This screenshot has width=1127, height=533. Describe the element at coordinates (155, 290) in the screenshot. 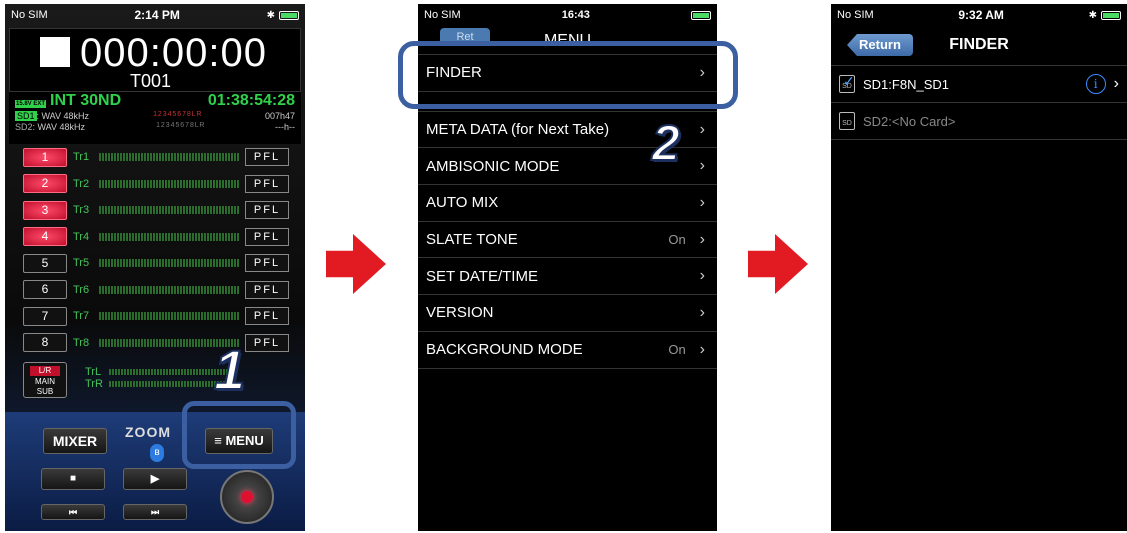

I see `track-row: 6 Tr6 PFL` at that location.